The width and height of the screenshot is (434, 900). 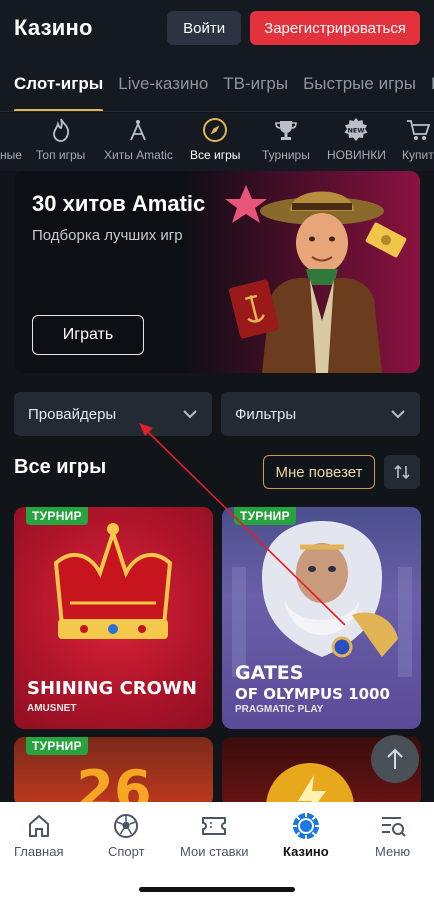 I want to click on game-title-line2: OF OLYMPUS 1000, so click(x=312, y=694).